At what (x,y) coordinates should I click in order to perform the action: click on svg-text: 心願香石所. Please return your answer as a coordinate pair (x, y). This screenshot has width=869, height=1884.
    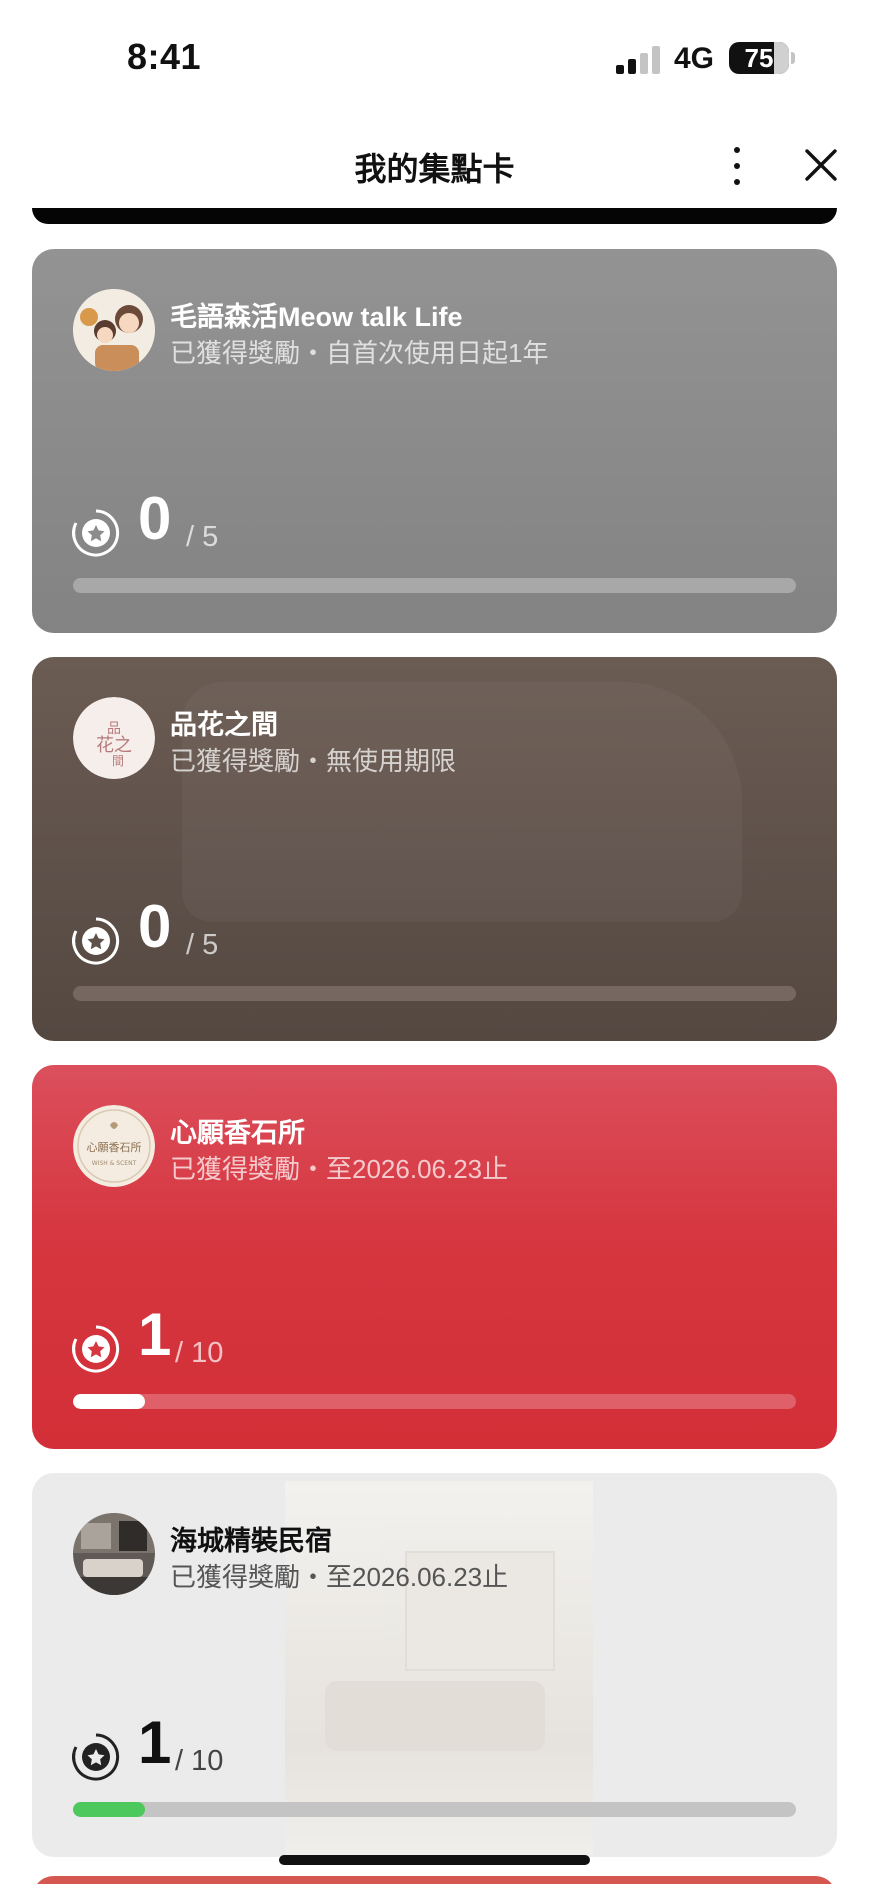
    Looking at the image, I should click on (114, 1147).